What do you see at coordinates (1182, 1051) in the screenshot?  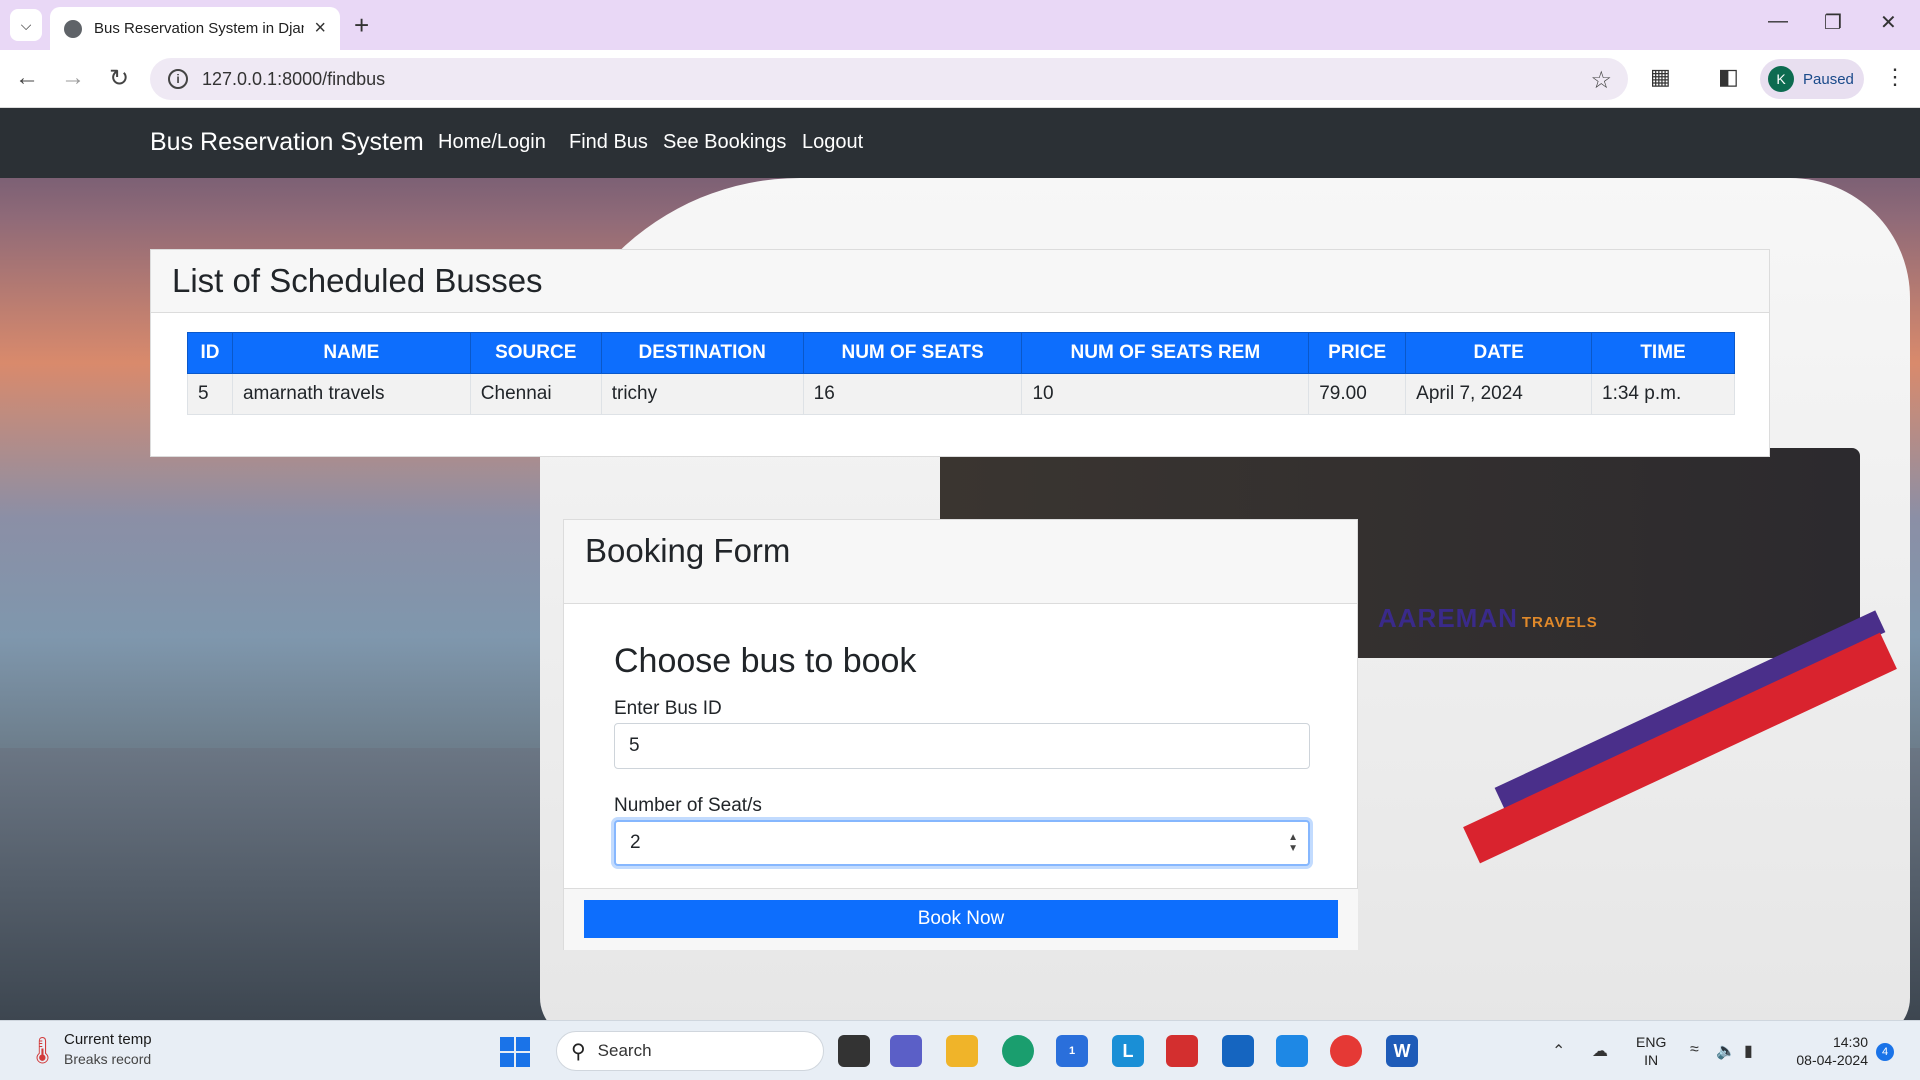 I see `mcafee-icon` at bounding box center [1182, 1051].